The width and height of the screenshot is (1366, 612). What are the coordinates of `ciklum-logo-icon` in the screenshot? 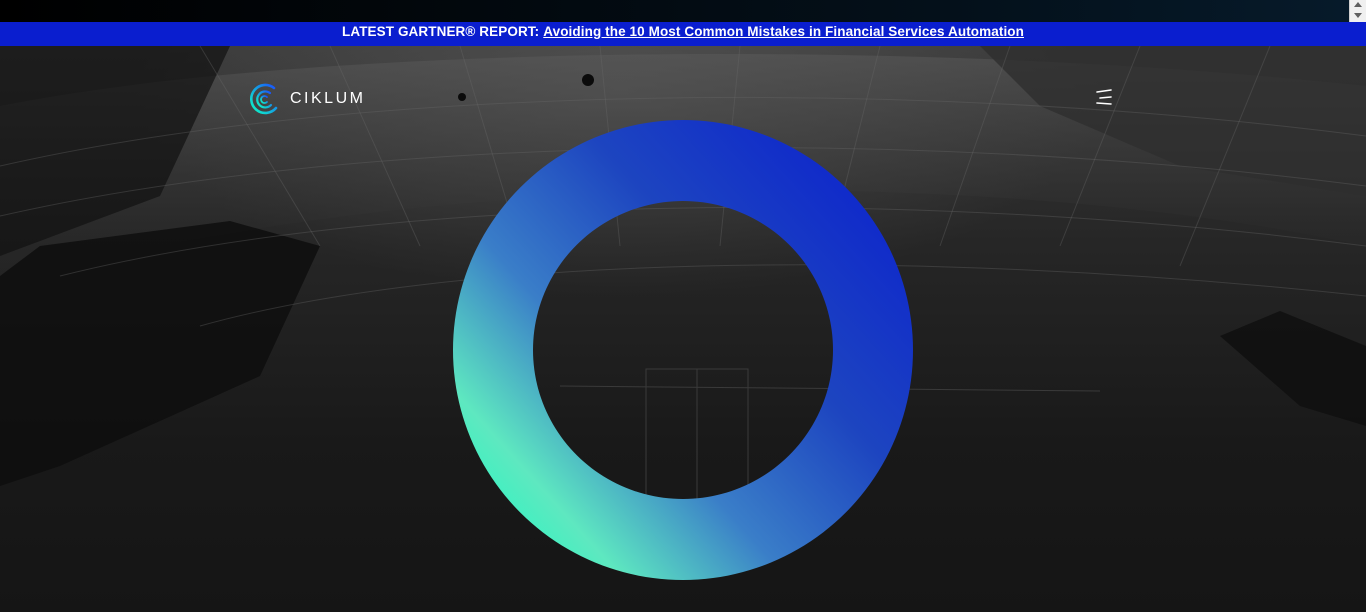 It's located at (264, 99).